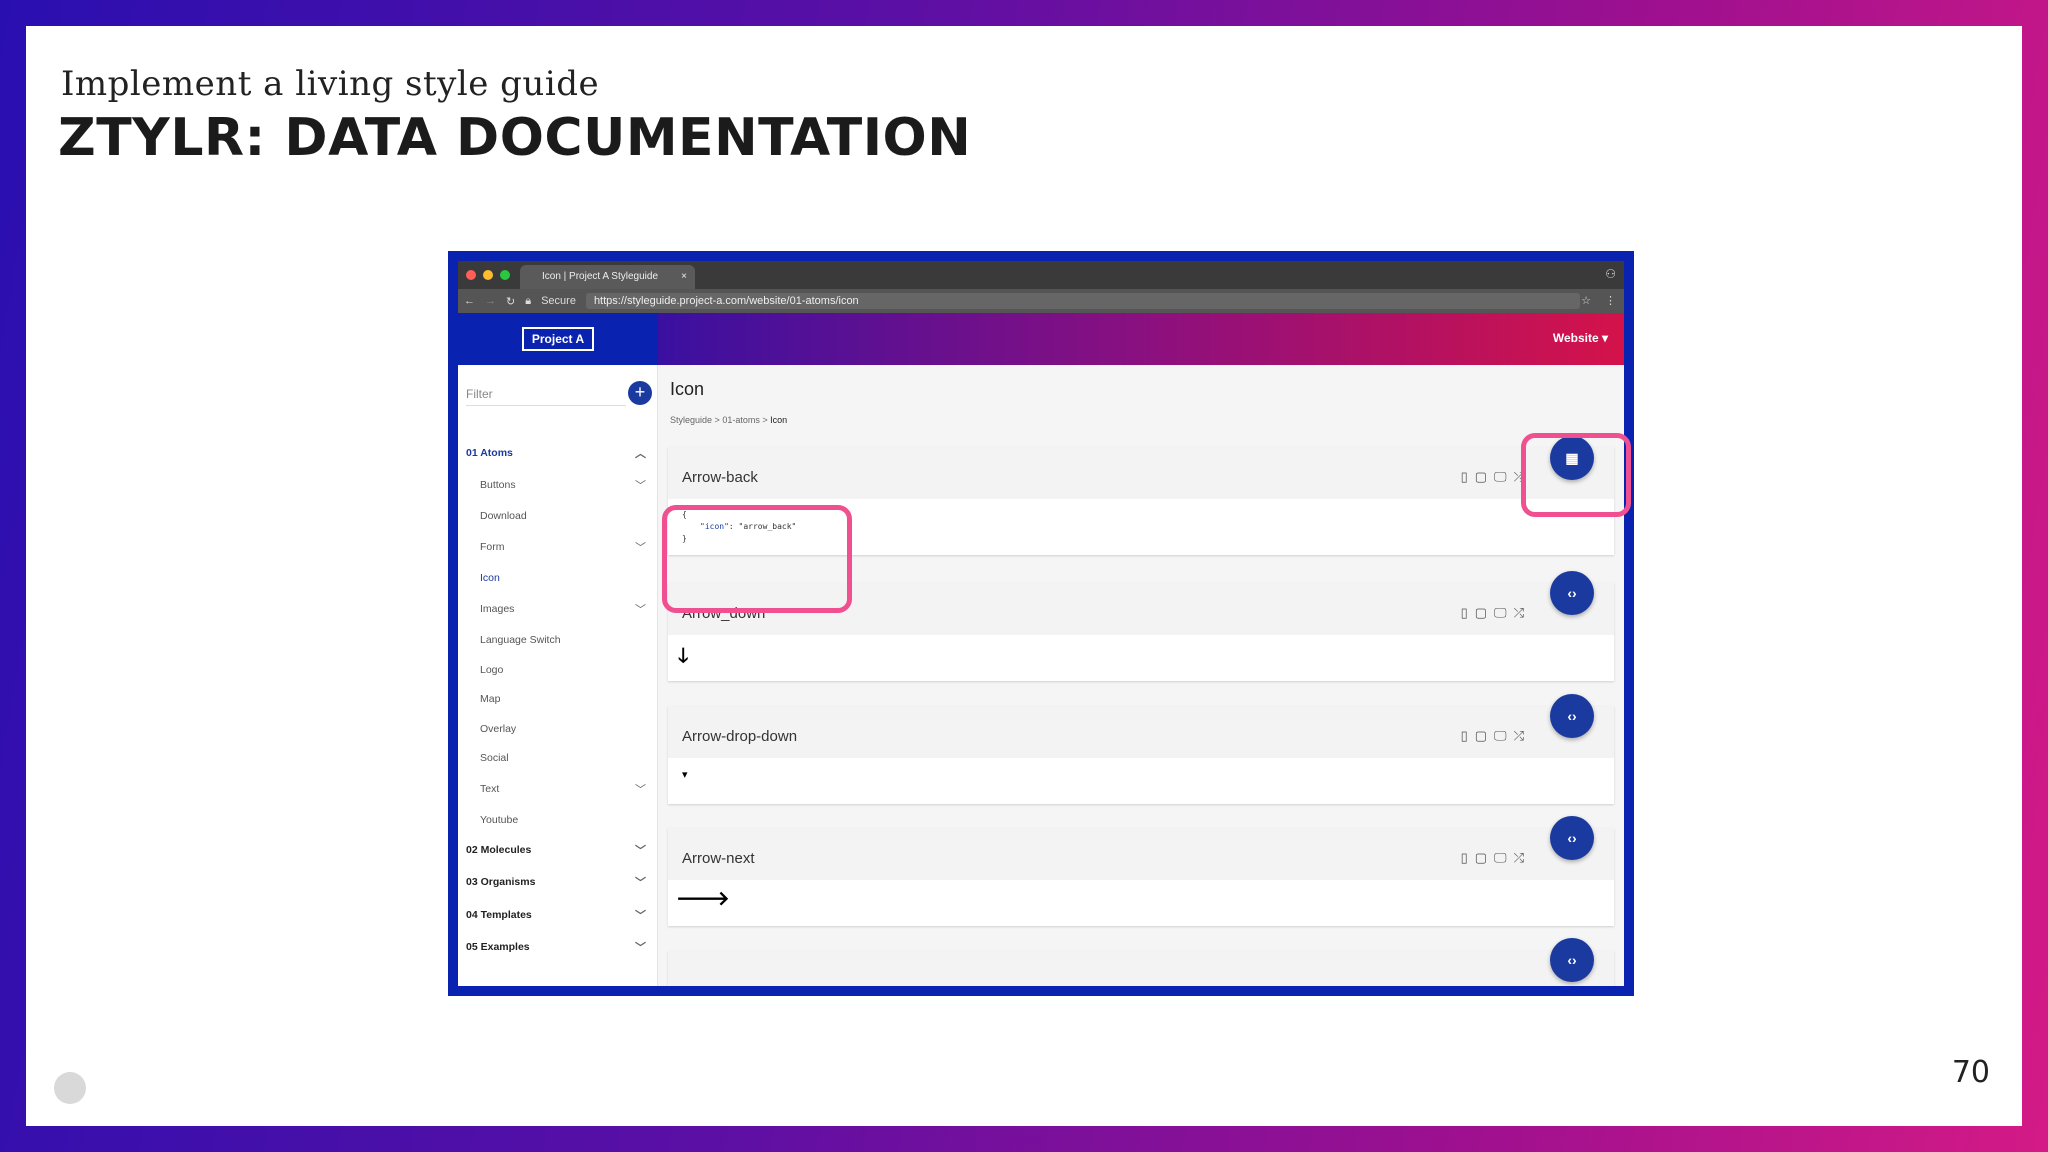 The width and height of the screenshot is (2048, 1152). What do you see at coordinates (499, 820) in the screenshot?
I see `nav-label: Youtube` at bounding box center [499, 820].